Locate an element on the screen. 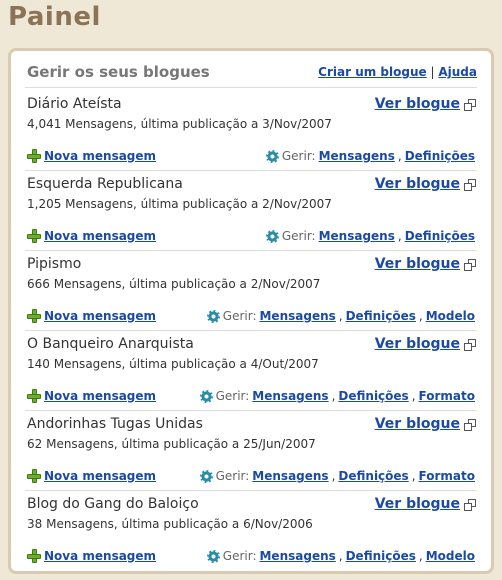  blog-name: Andorinhas Tugas Unidas is located at coordinates (115, 424).